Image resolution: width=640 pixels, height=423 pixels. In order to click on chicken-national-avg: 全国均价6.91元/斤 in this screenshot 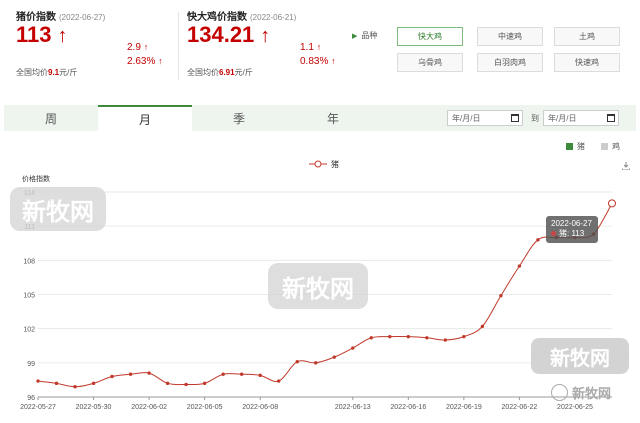, I will do `click(220, 72)`.